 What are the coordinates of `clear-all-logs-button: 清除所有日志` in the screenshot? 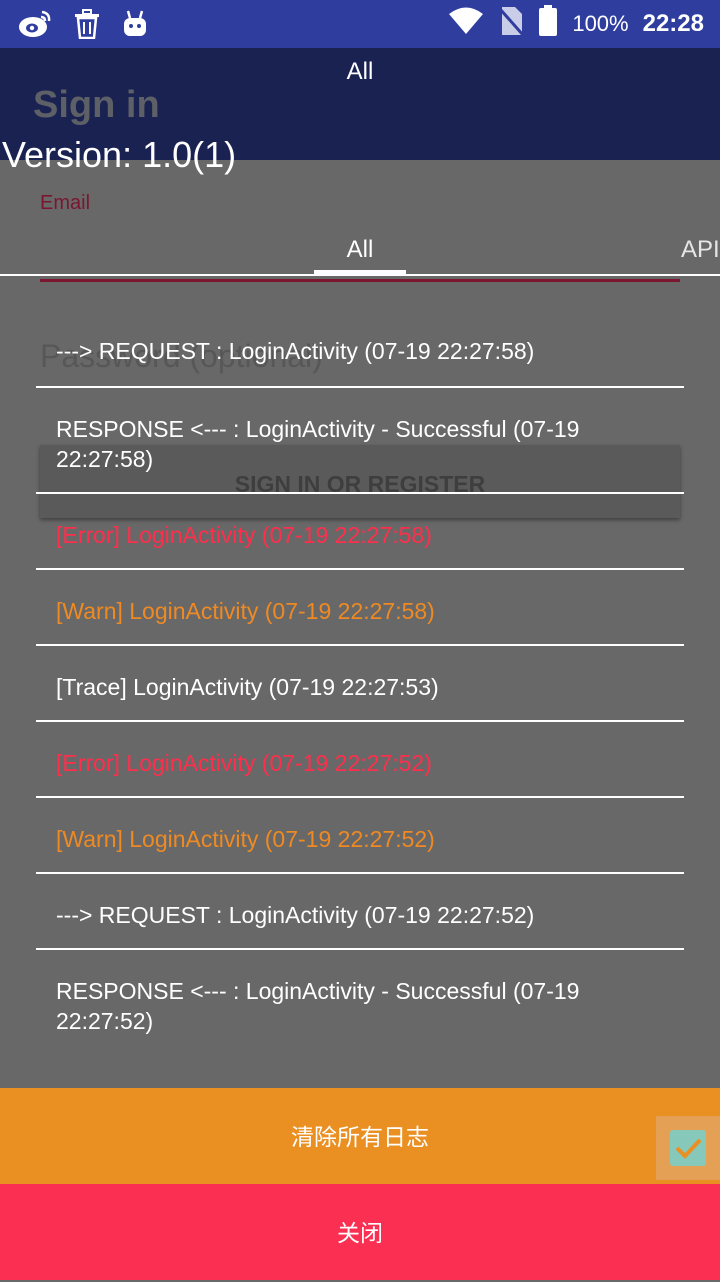 It's located at (360, 1136).